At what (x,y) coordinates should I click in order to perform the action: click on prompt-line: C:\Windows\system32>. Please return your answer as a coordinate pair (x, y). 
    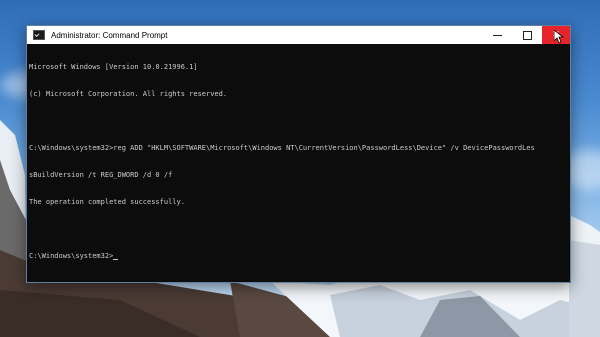
    Looking at the image, I should click on (299, 256).